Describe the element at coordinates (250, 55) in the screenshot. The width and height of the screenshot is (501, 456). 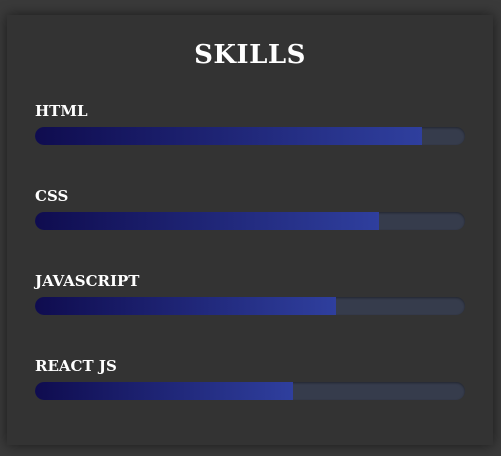
I see `page-title: SKILLS` at that location.